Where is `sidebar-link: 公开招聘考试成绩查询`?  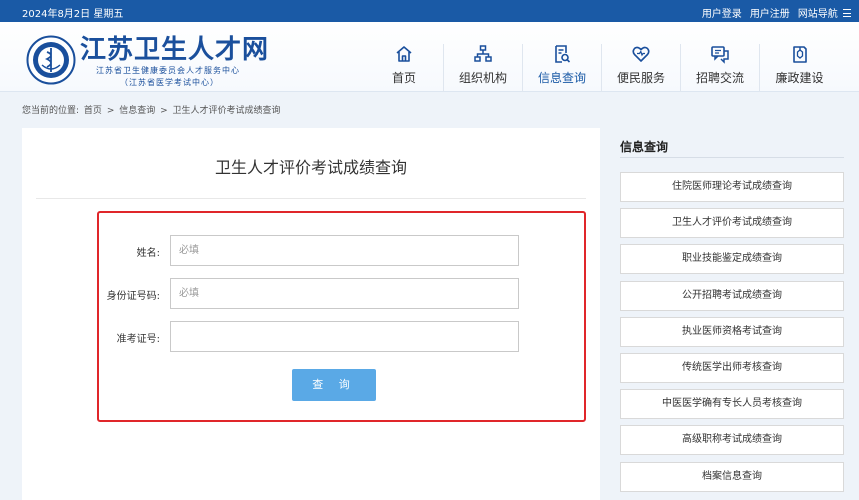
sidebar-link: 公开招聘考试成绩查询 is located at coordinates (732, 295).